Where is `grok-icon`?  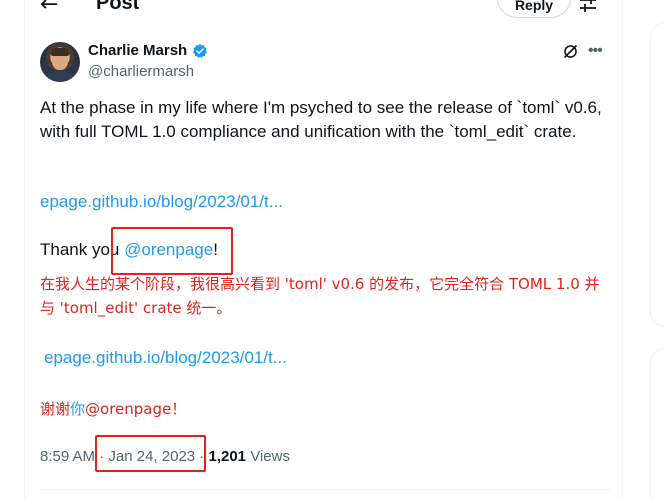
grok-icon is located at coordinates (570, 51).